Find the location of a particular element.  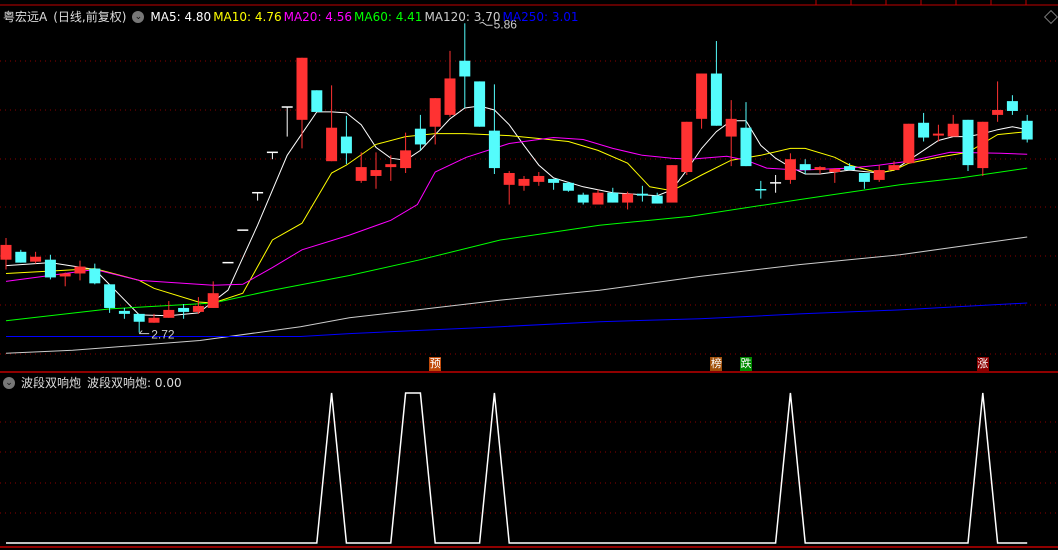

chart-period: (日线,前复权) is located at coordinates (90, 17).